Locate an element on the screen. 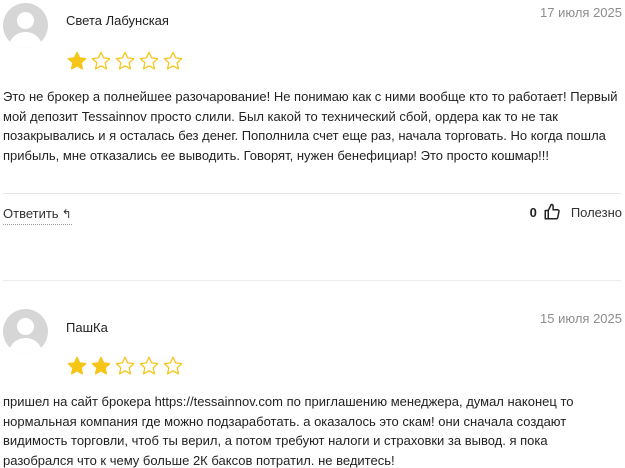 The width and height of the screenshot is (625, 468). helpful-section: 0 Полезно is located at coordinates (576, 212).